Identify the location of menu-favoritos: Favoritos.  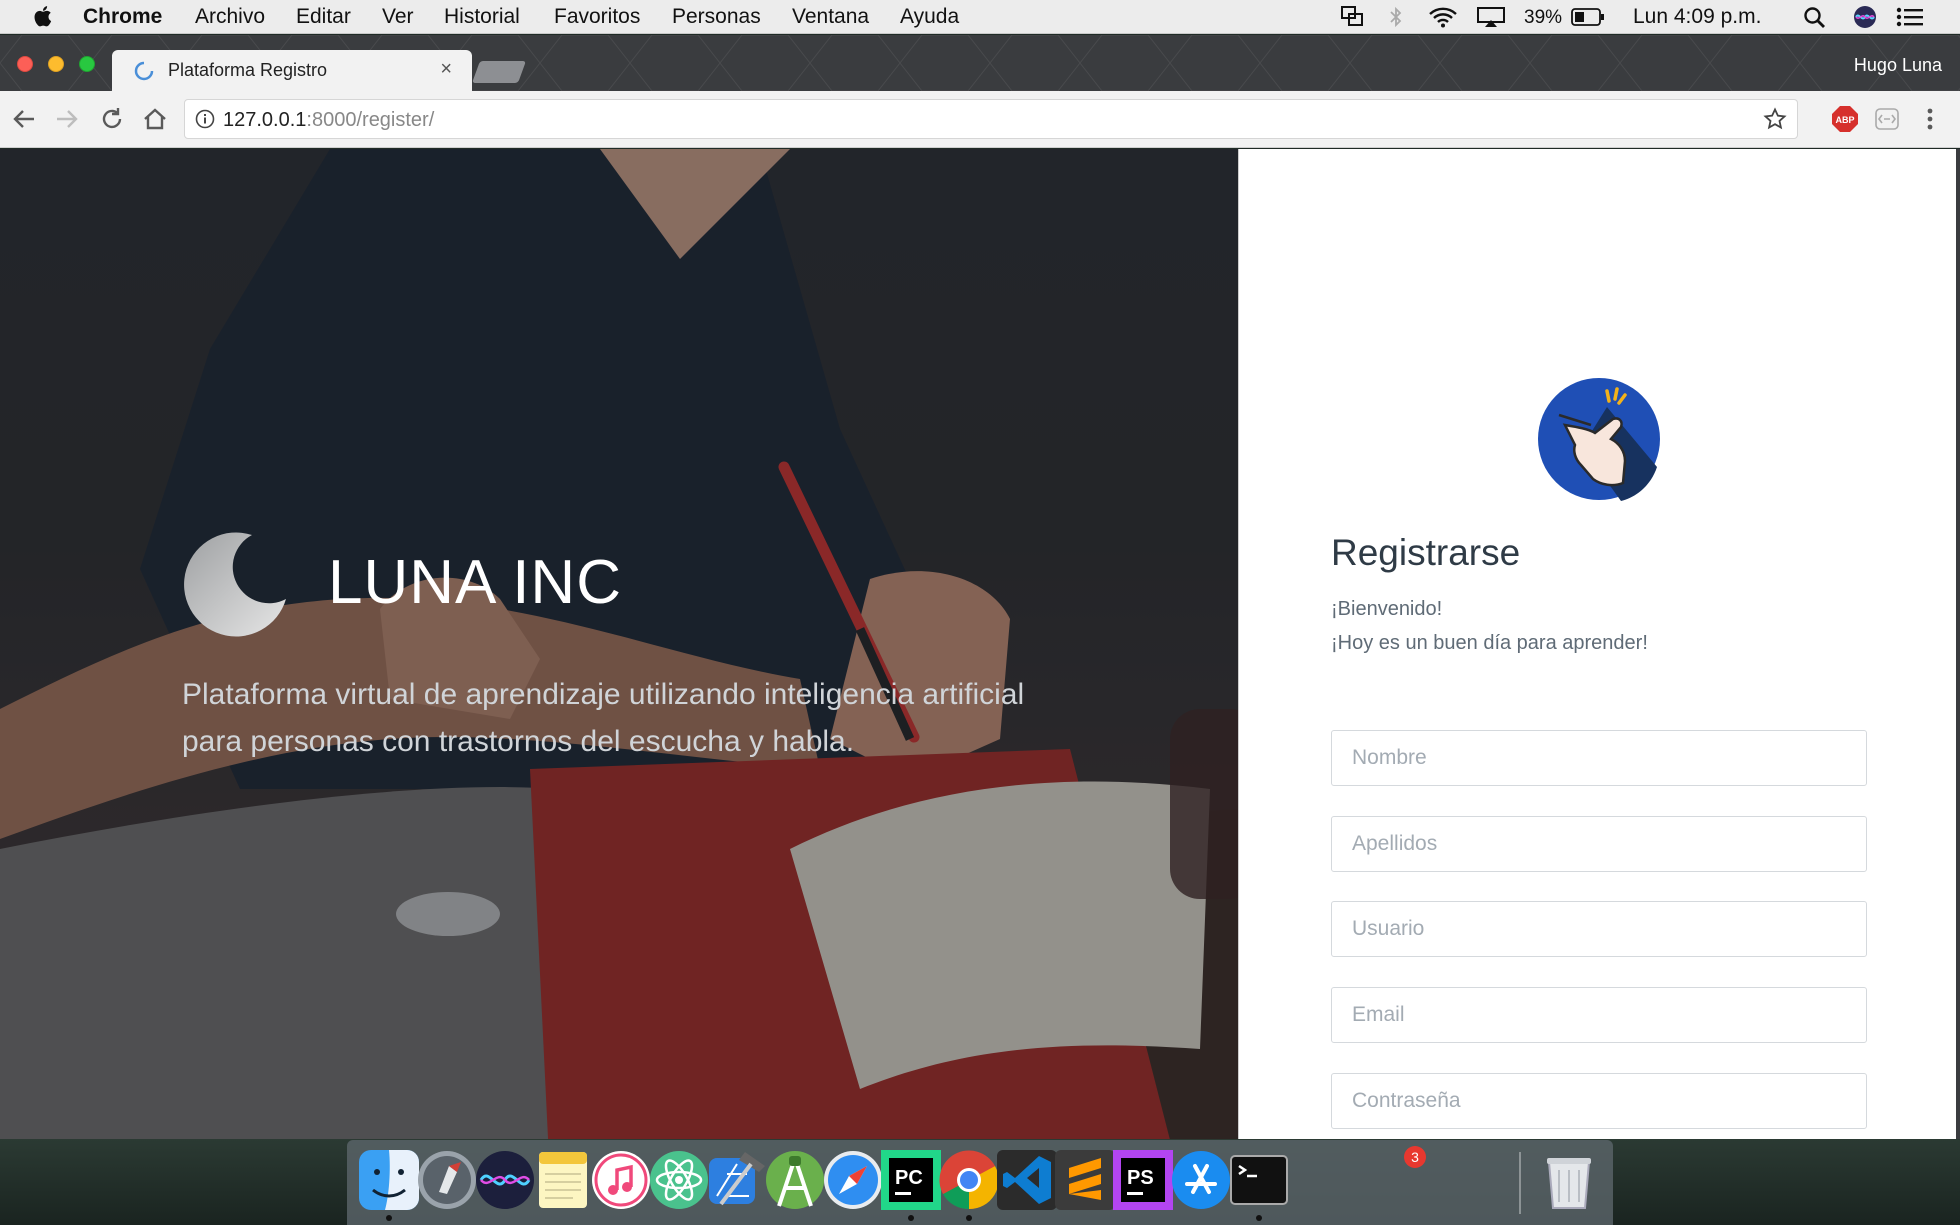
(597, 17).